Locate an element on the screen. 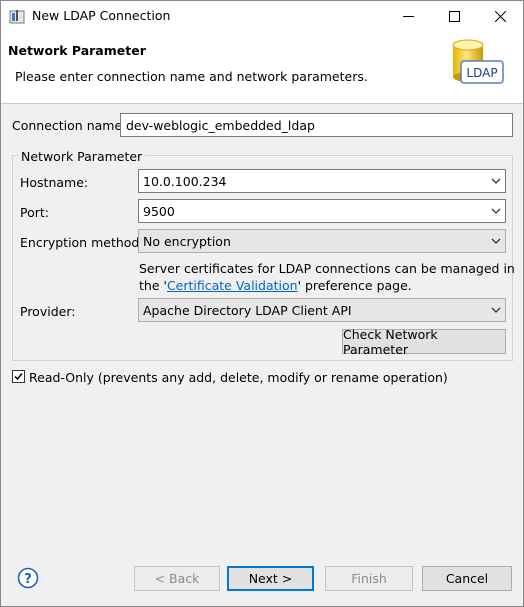  encryption-method-value: No encryption is located at coordinates (187, 241).